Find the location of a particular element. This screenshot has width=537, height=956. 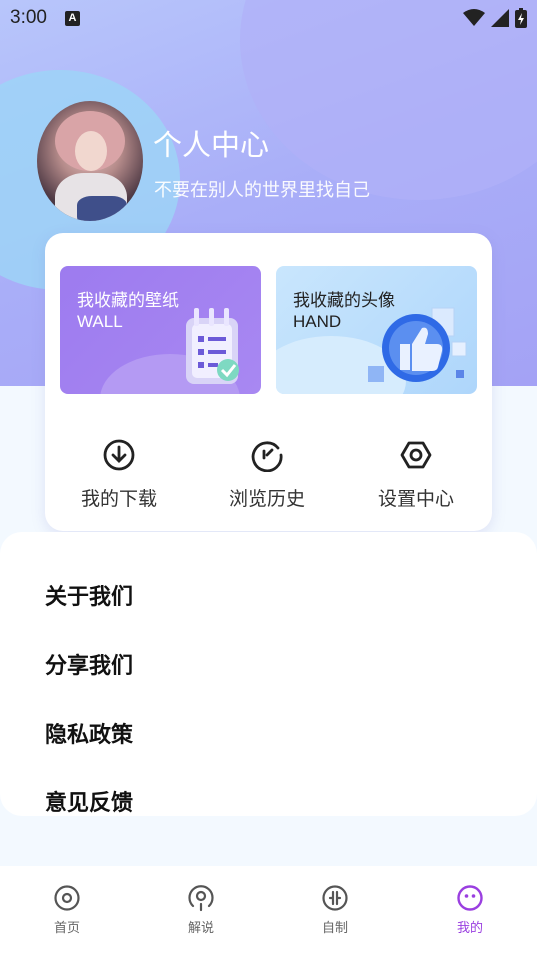

tab-label: 解说 is located at coordinates (200, 928).